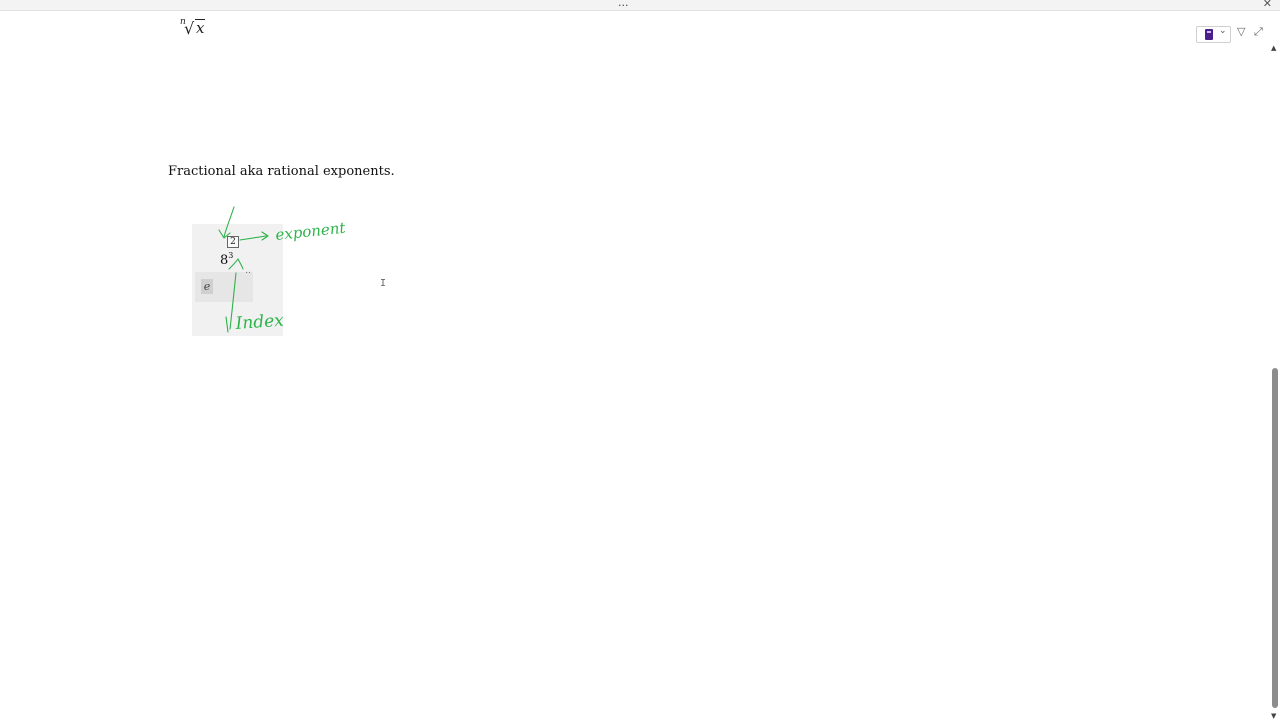  Describe the element at coordinates (1273, 48) in the screenshot. I see `scroll-up-icon: ▲` at that location.